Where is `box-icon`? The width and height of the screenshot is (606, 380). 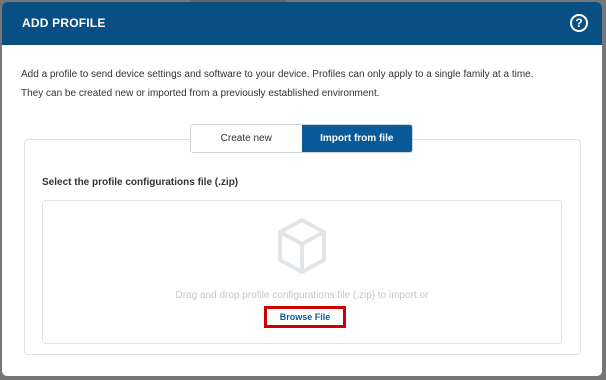 box-icon is located at coordinates (302, 246).